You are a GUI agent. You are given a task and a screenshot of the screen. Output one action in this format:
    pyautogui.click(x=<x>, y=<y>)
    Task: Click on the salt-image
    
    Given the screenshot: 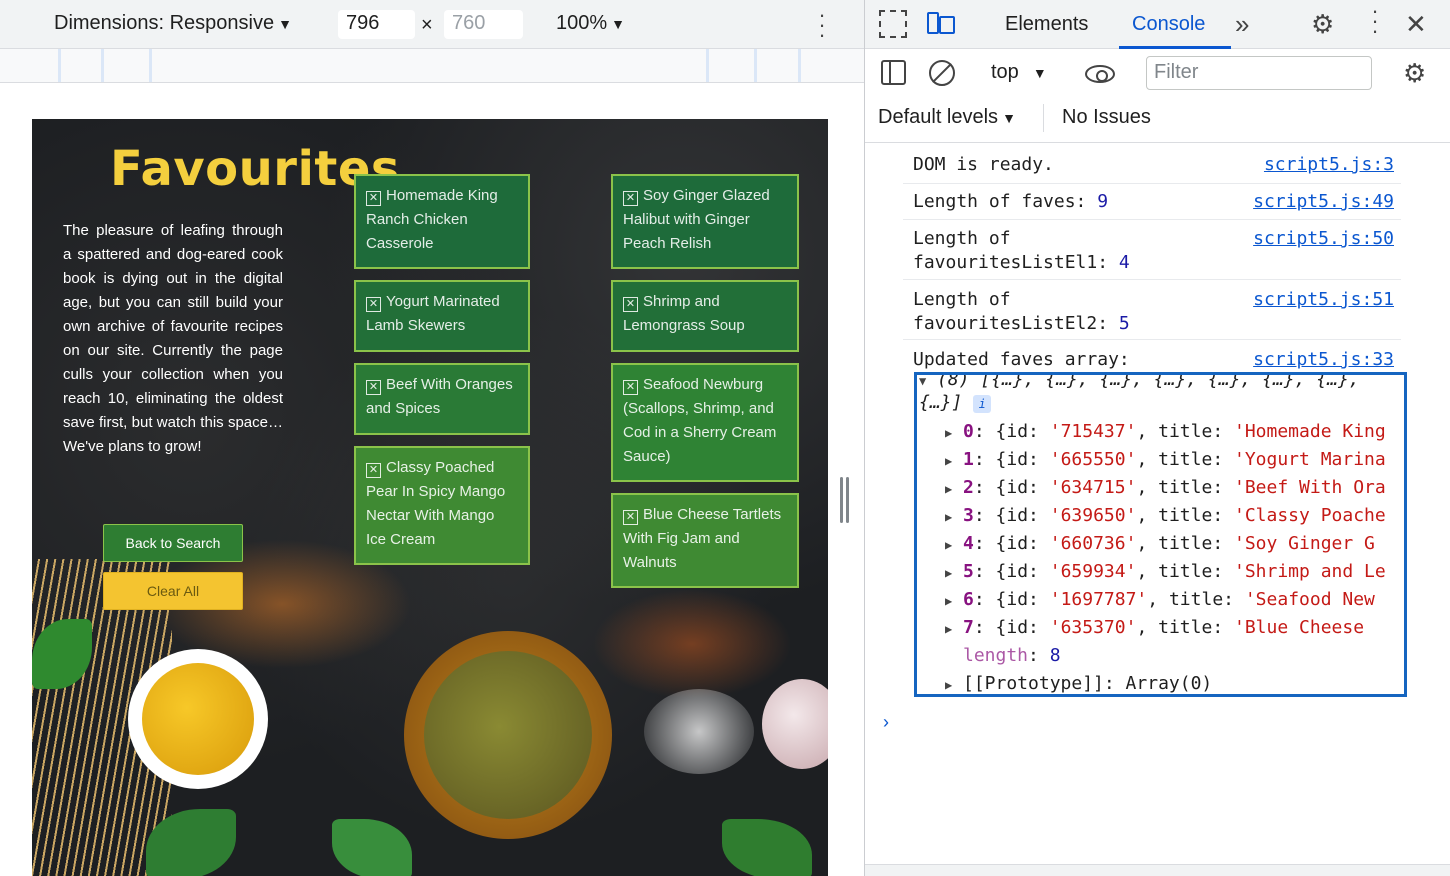 What is the action you would take?
    pyautogui.click(x=699, y=731)
    